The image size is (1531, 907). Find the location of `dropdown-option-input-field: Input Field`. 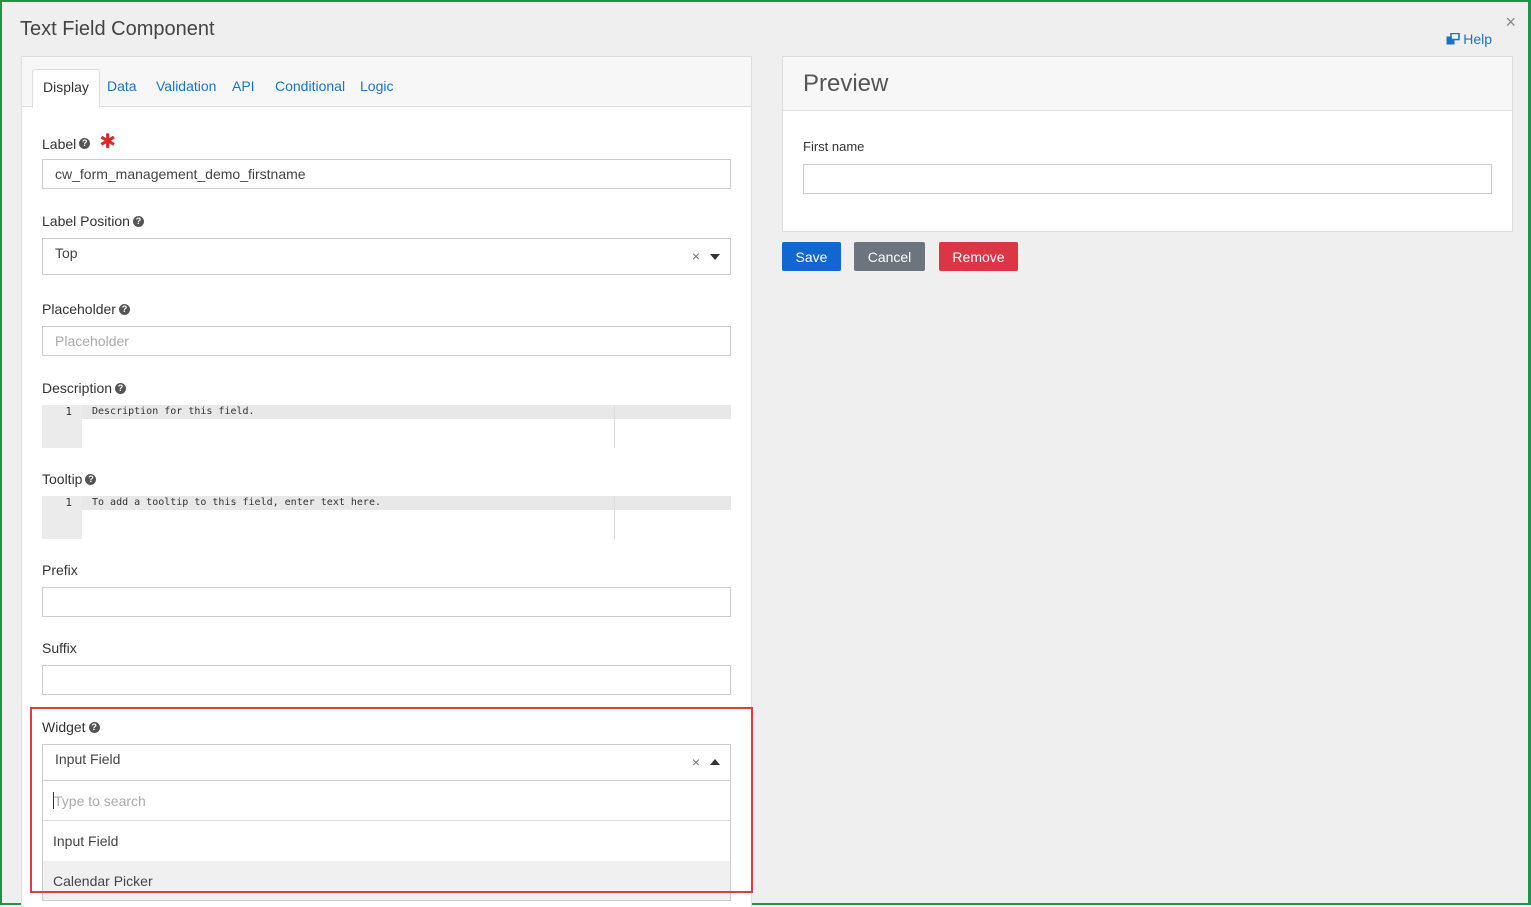

dropdown-option-input-field: Input Field is located at coordinates (386, 840).